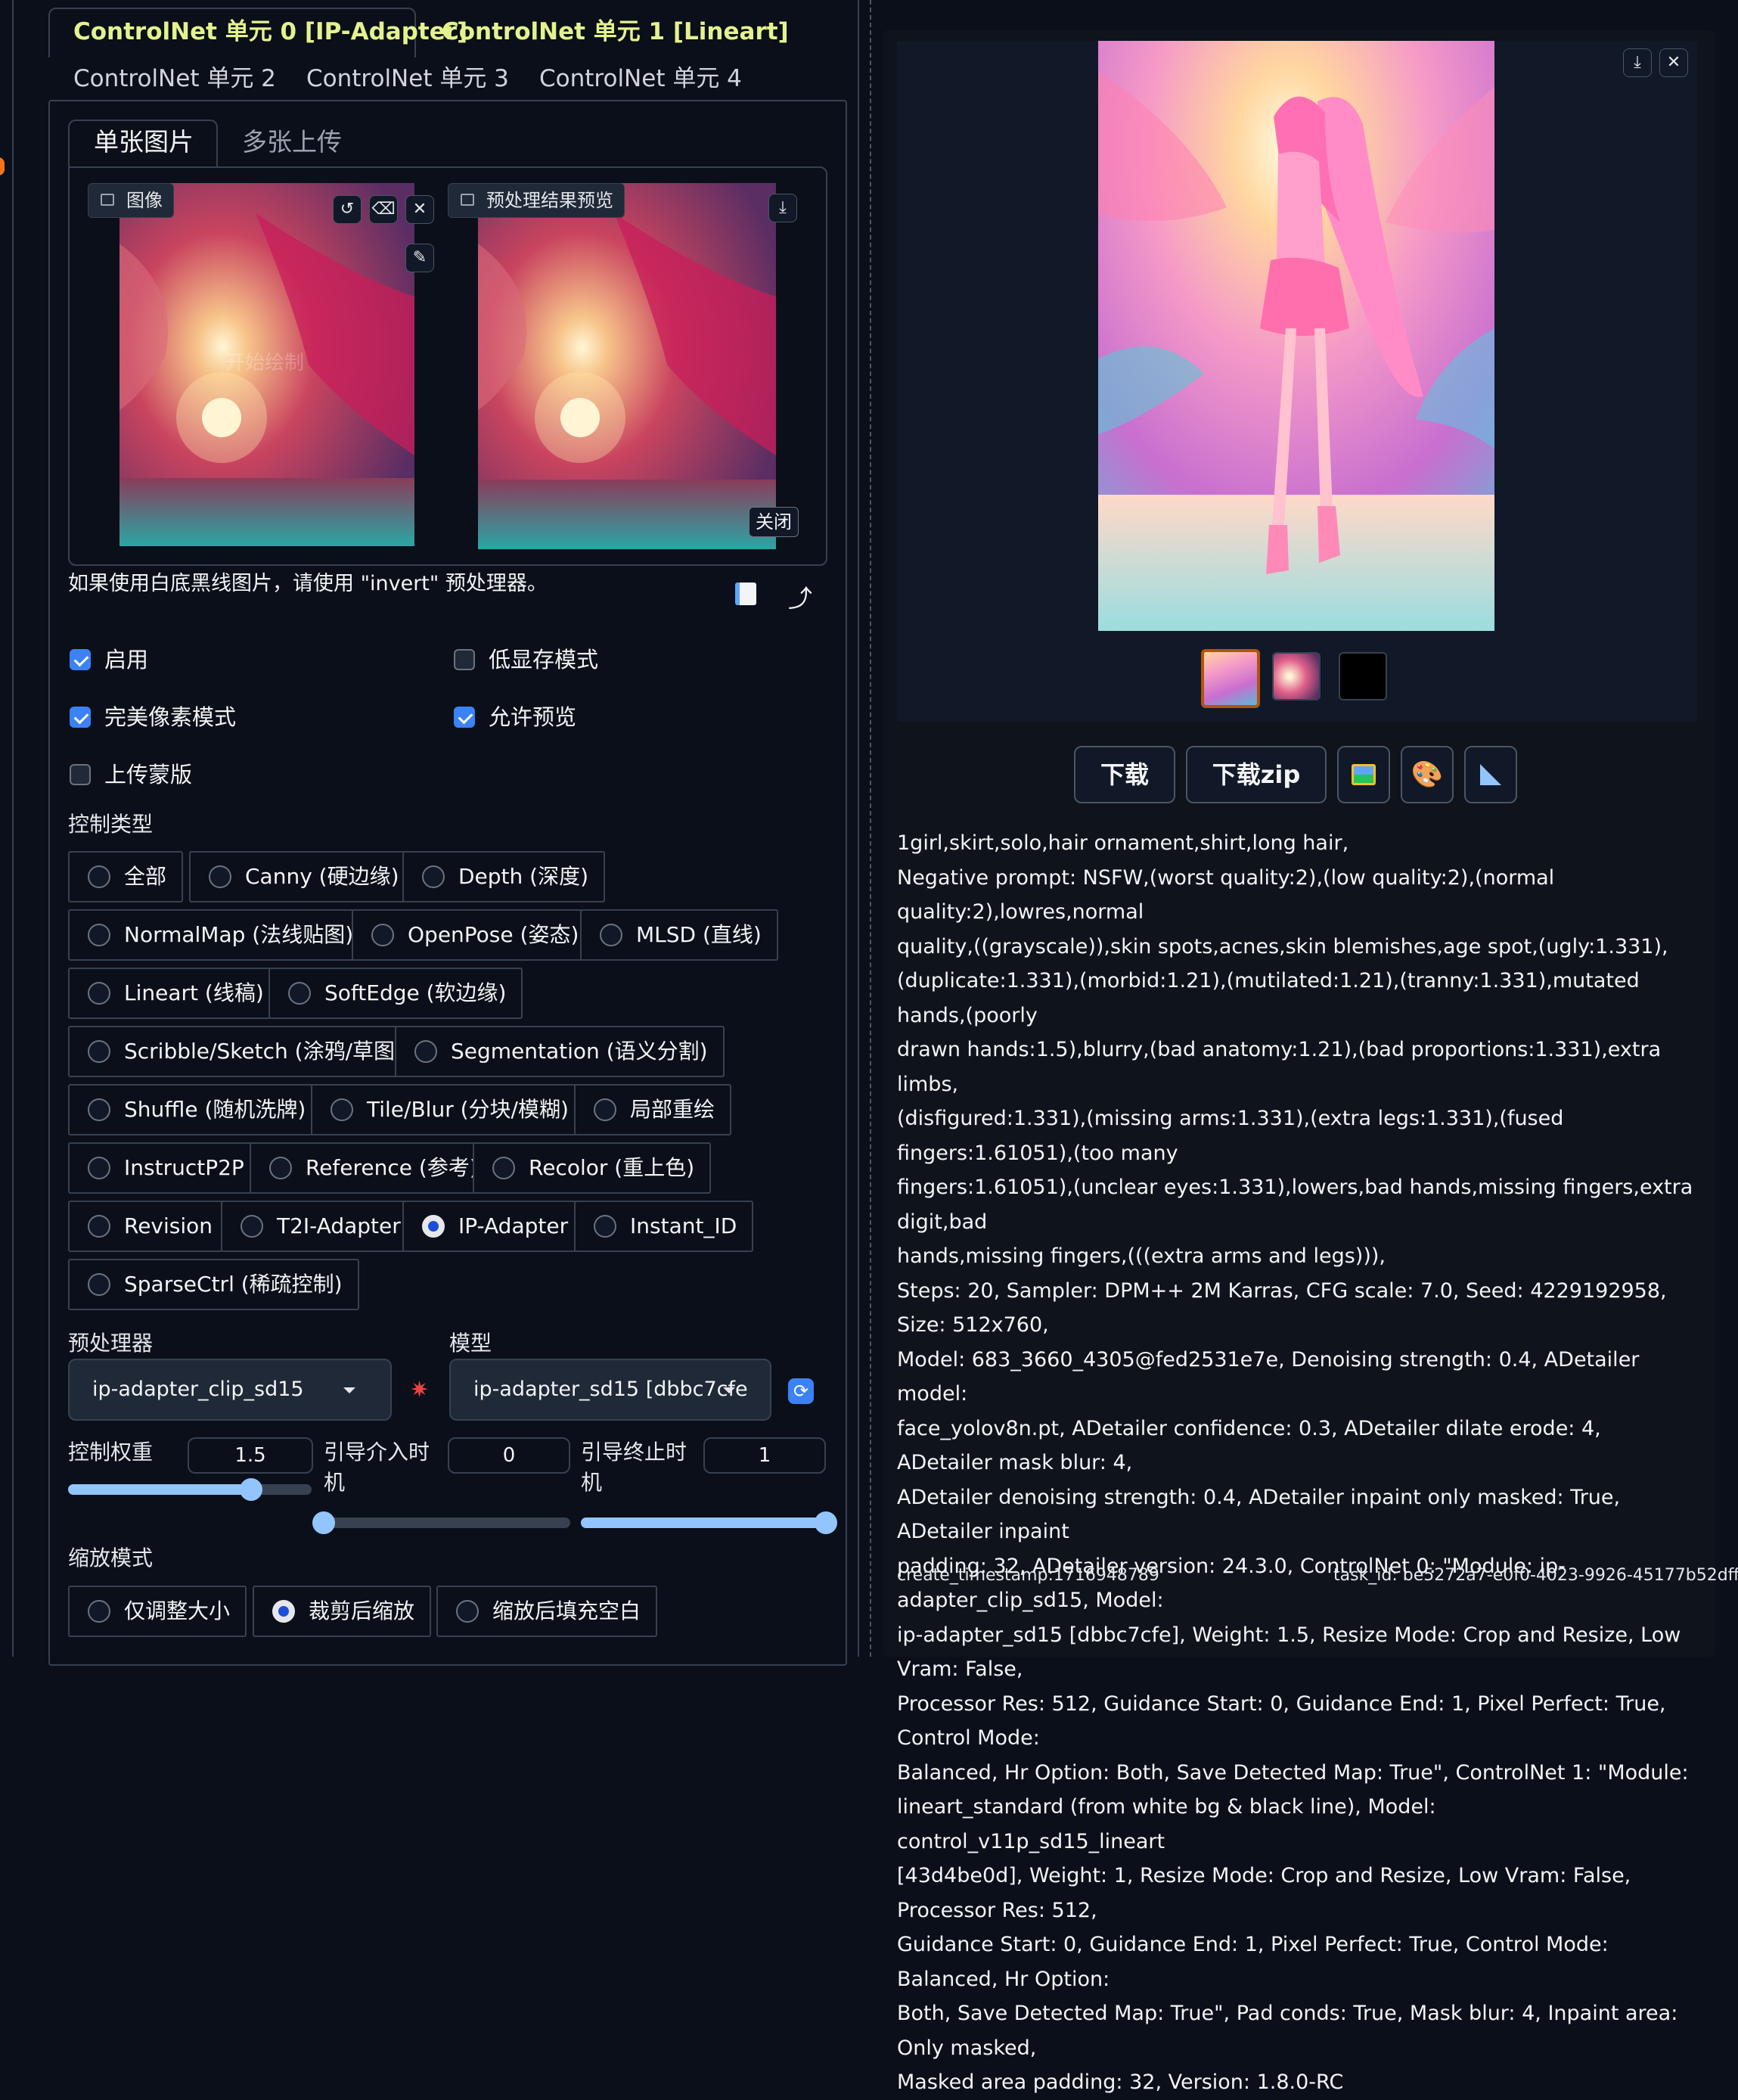  Describe the element at coordinates (679, 935) in the screenshot. I see `control-type-radio: MLSD (直线)` at that location.